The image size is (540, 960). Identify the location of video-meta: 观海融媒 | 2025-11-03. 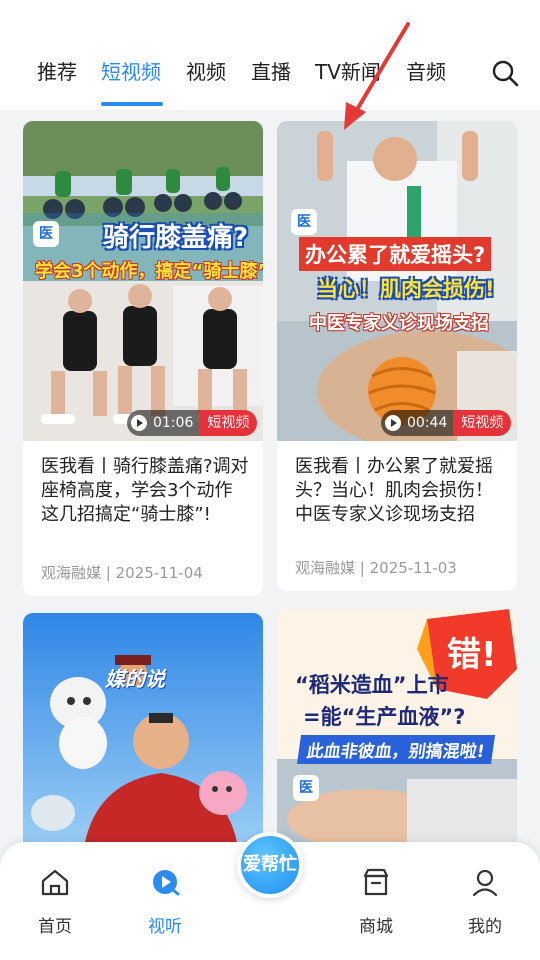
(376, 567).